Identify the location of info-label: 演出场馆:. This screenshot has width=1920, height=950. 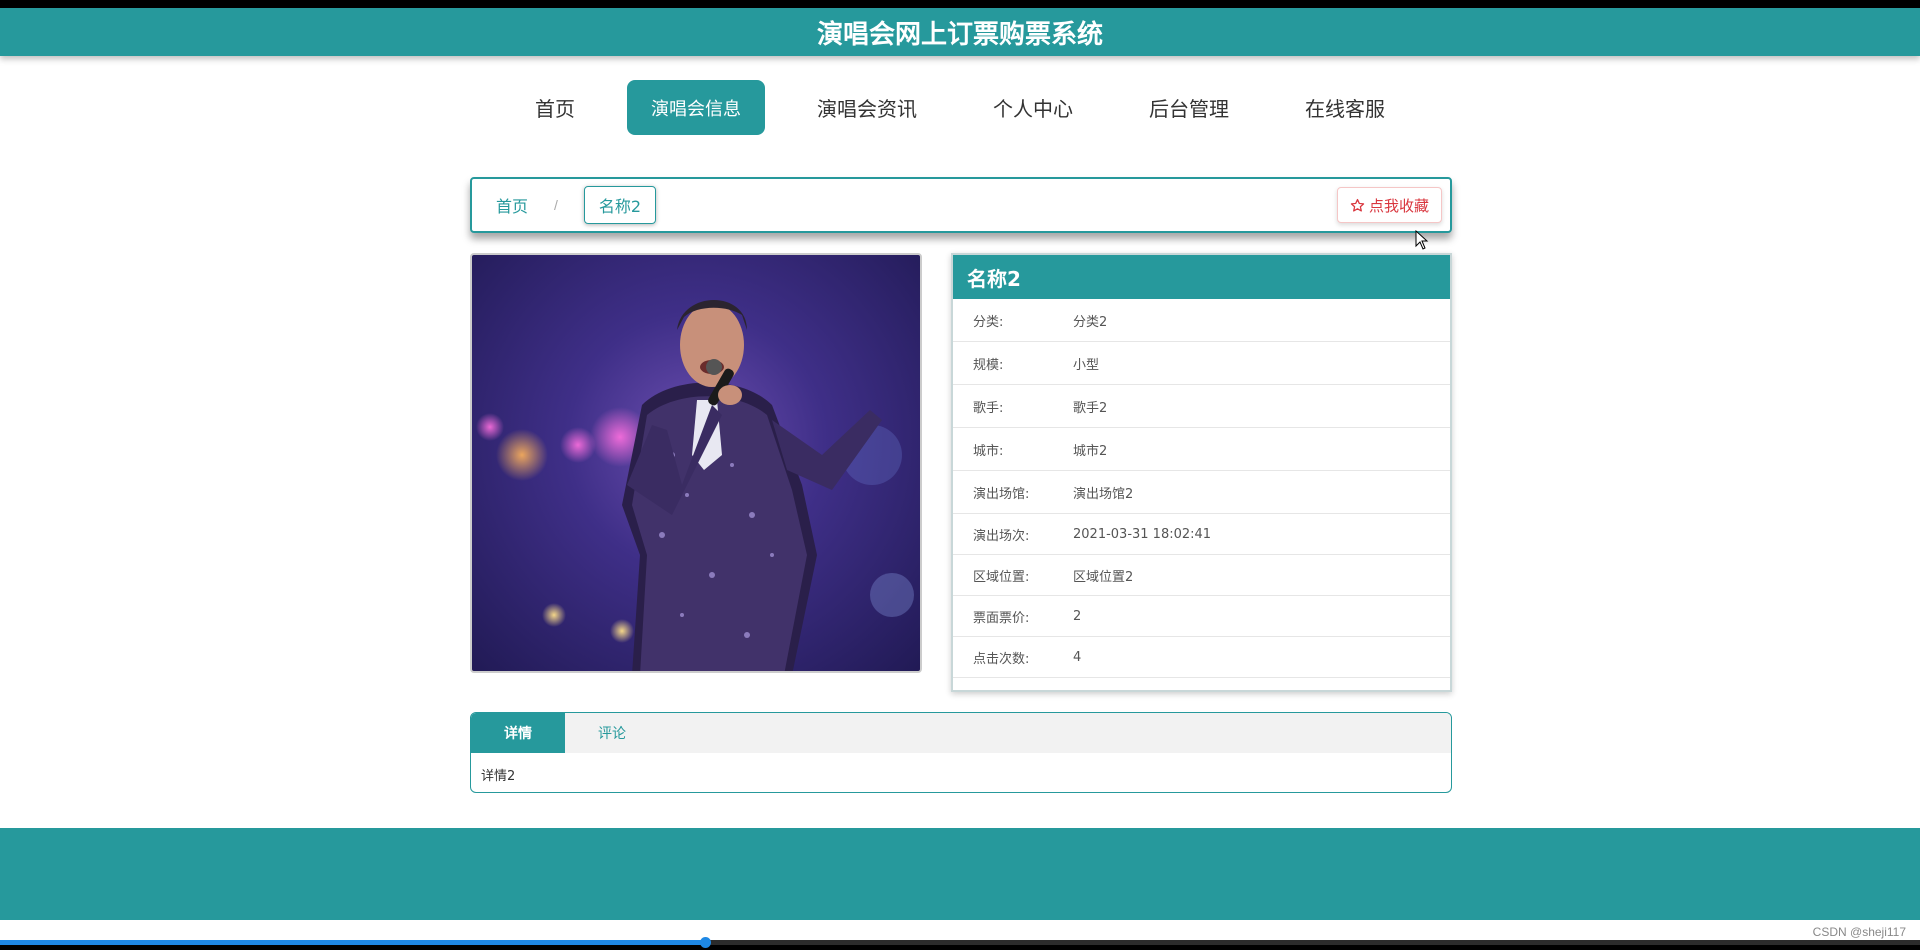
(1001, 494).